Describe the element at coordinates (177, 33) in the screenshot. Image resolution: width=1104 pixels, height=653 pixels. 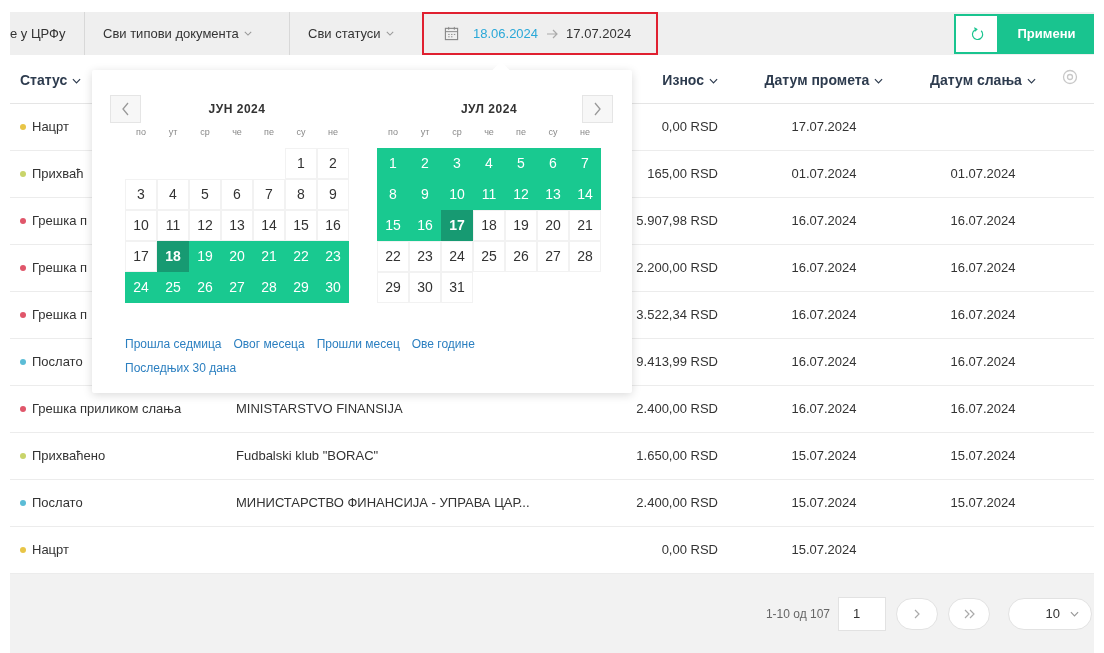
I see `filter-dropdown: Сви типови документа` at that location.